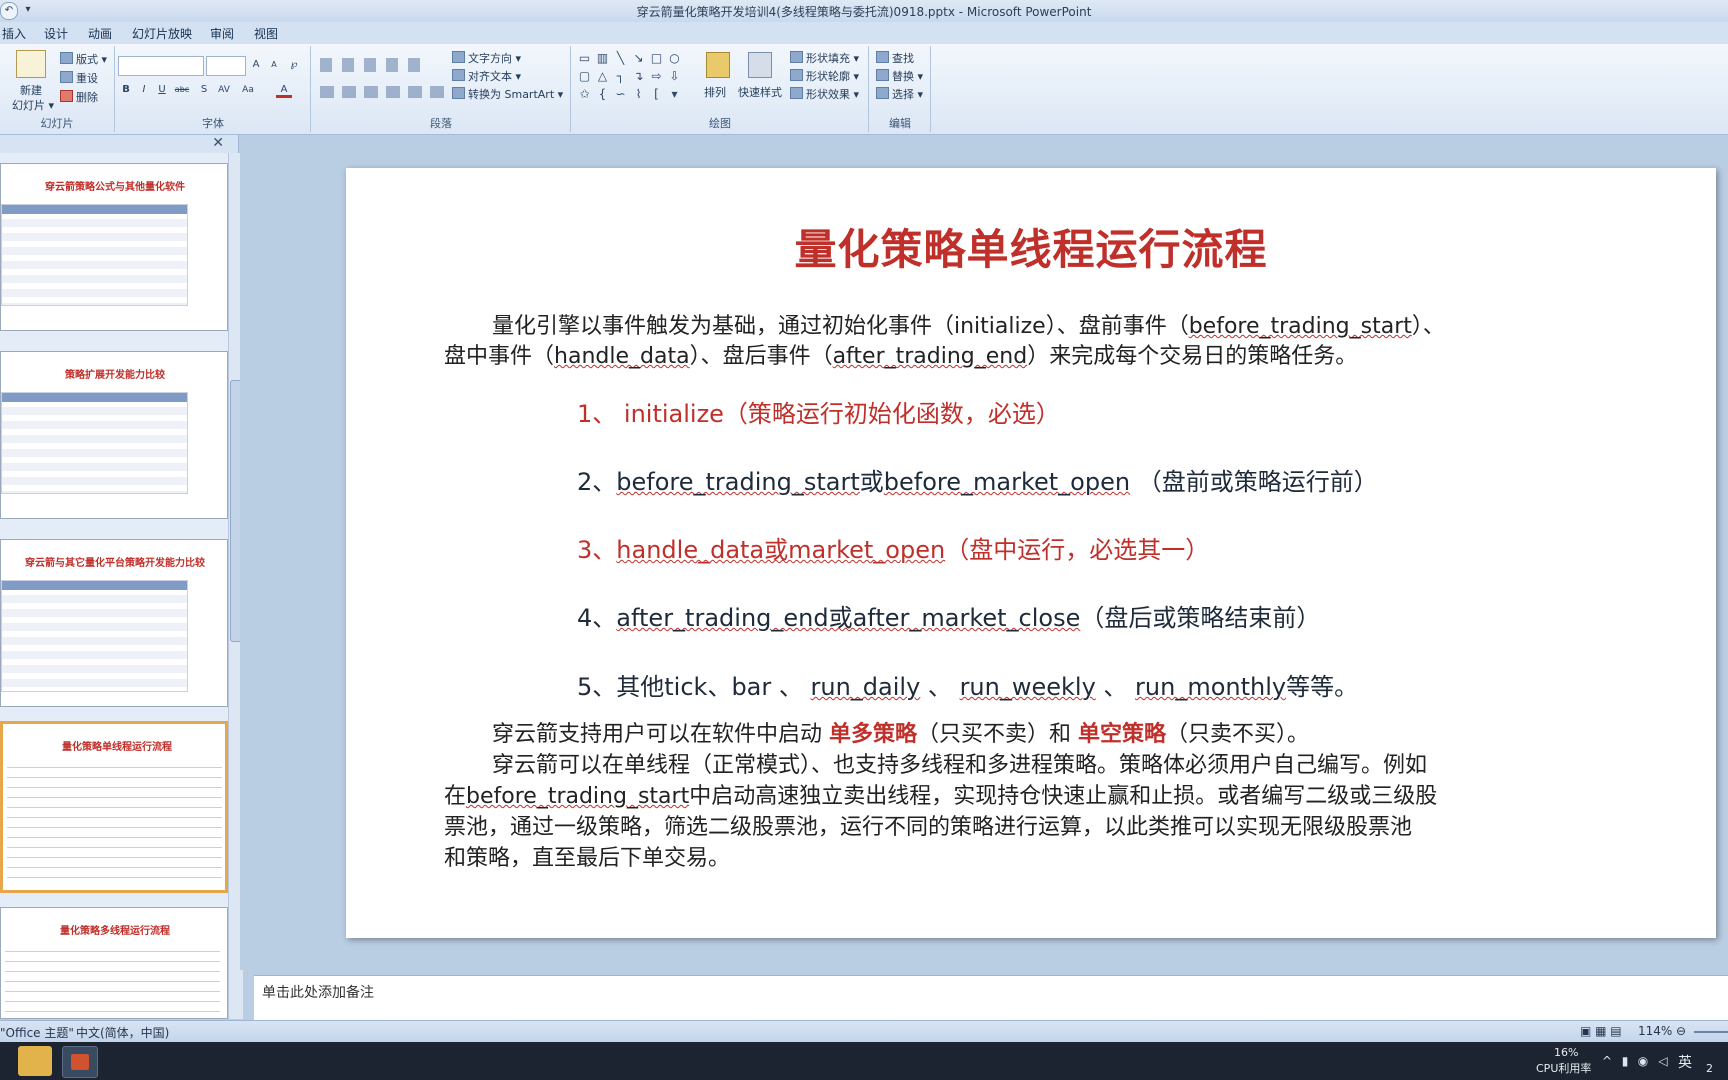 Image resolution: width=1728 pixels, height=1080 pixels. What do you see at coordinates (516, 94) in the screenshot?
I see `smartart-label: 转换为 SmartArt ▾` at bounding box center [516, 94].